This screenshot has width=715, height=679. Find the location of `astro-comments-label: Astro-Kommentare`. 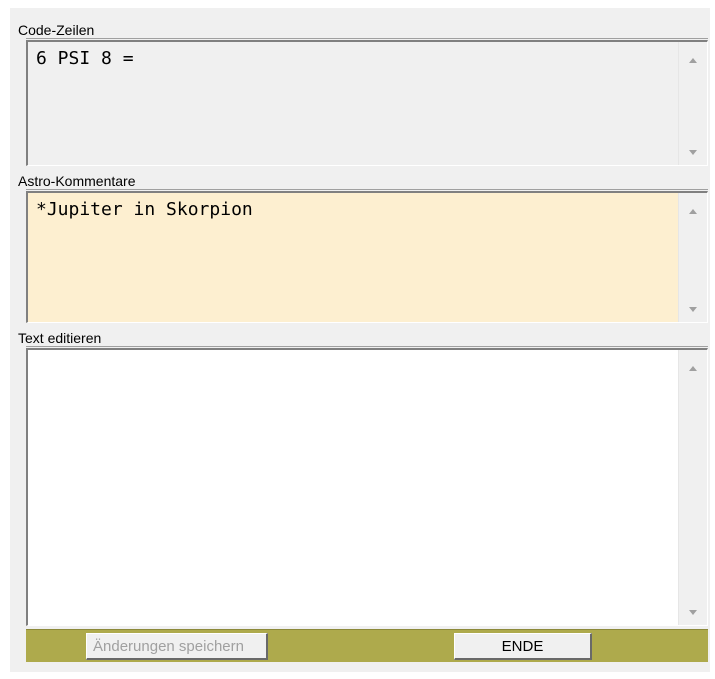

astro-comments-label: Astro-Kommentare is located at coordinates (77, 181).